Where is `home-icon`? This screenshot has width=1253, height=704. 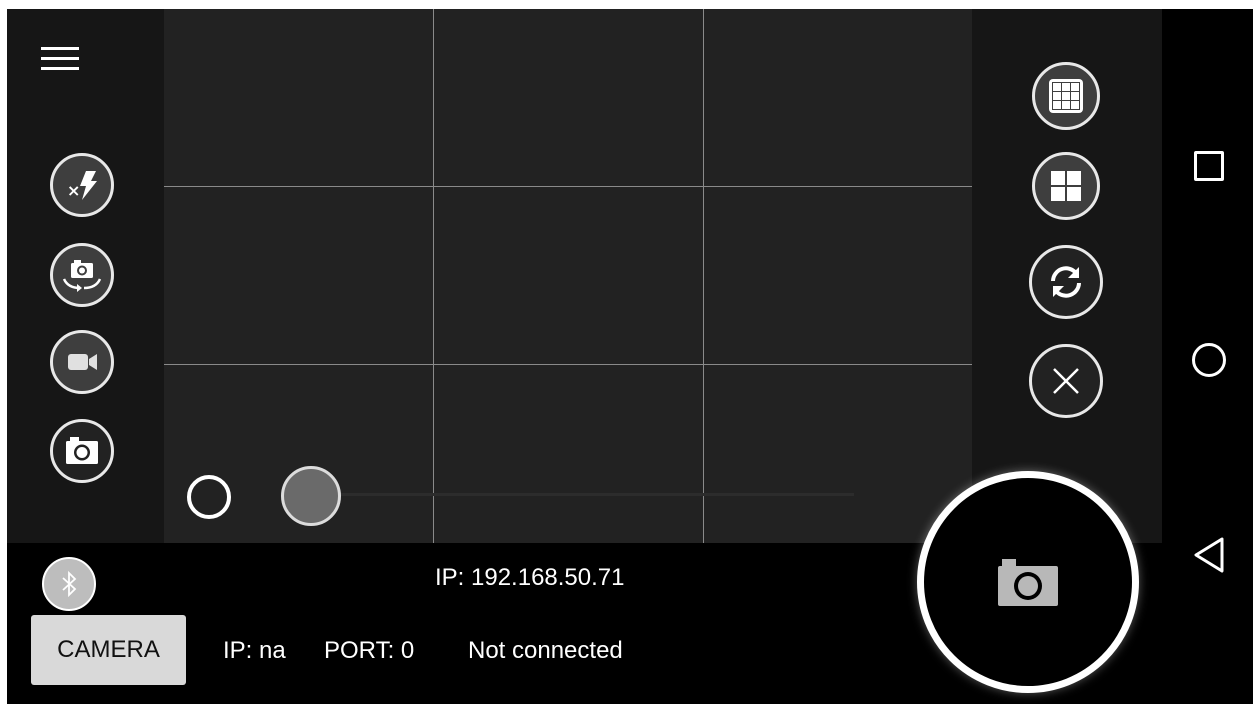 home-icon is located at coordinates (1209, 360).